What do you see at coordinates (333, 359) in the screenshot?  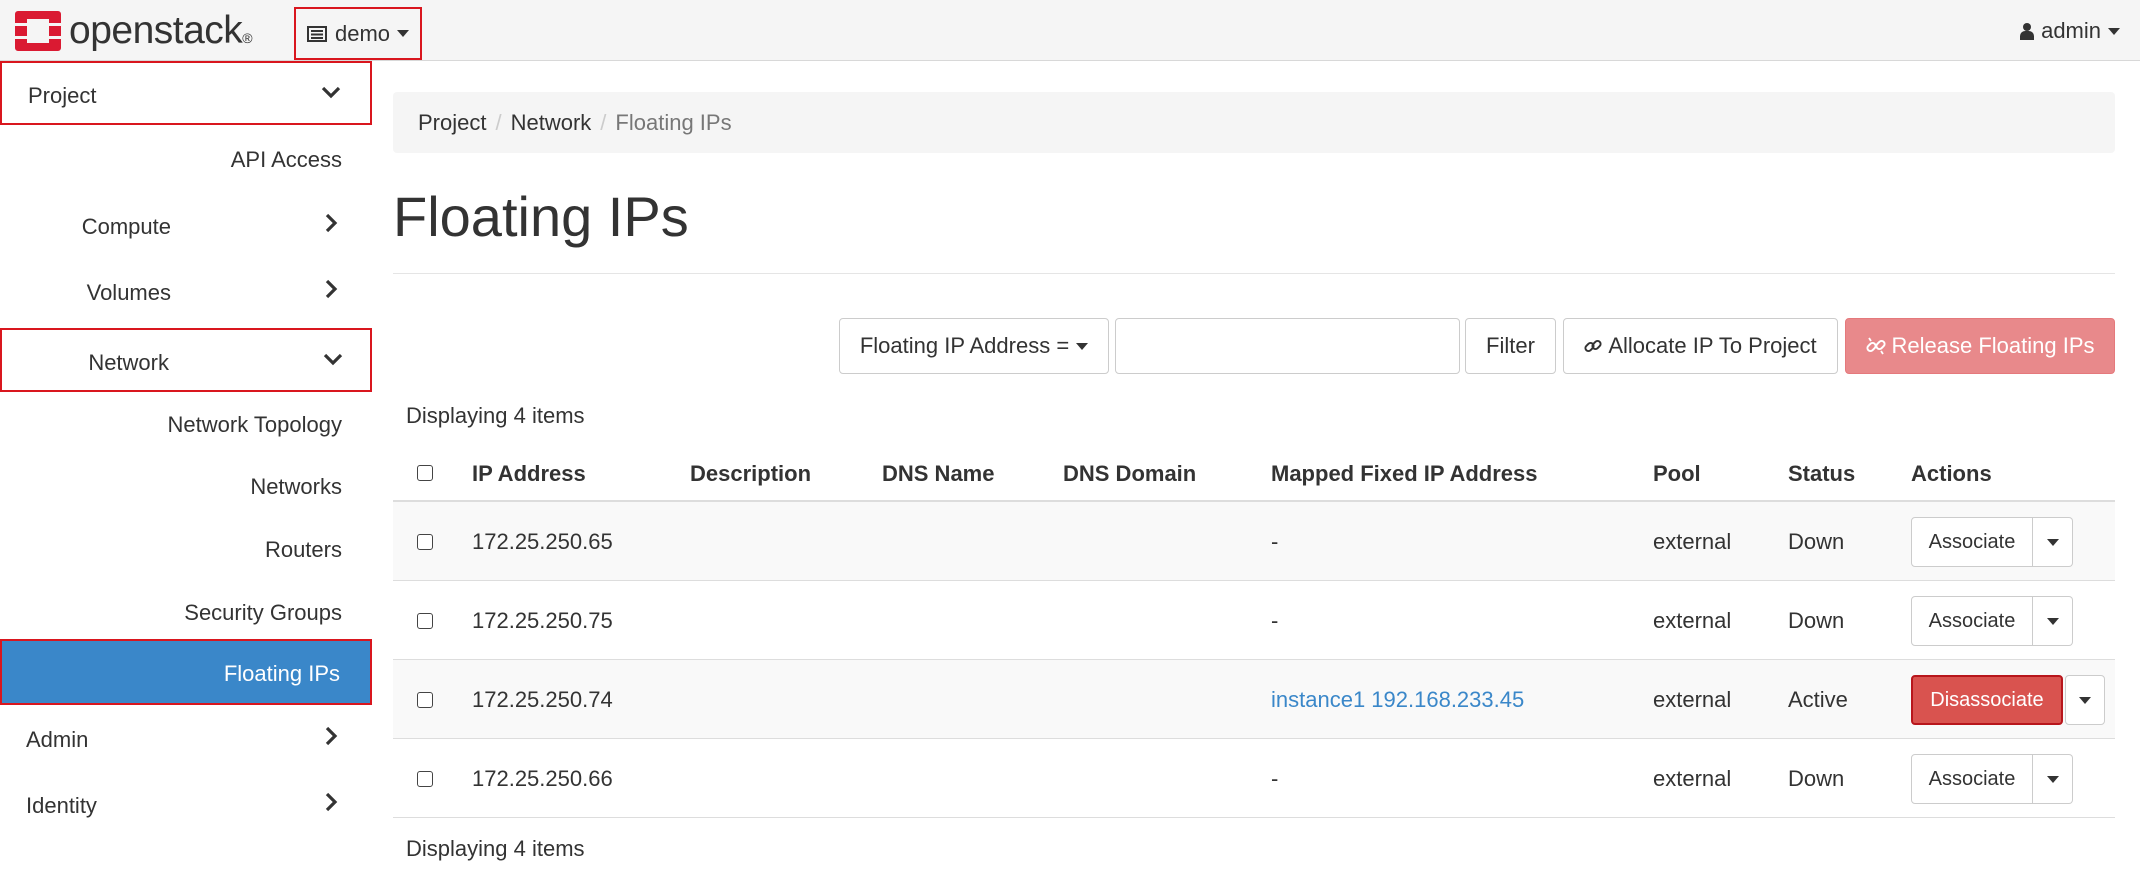 I see `chevron-down-icon` at bounding box center [333, 359].